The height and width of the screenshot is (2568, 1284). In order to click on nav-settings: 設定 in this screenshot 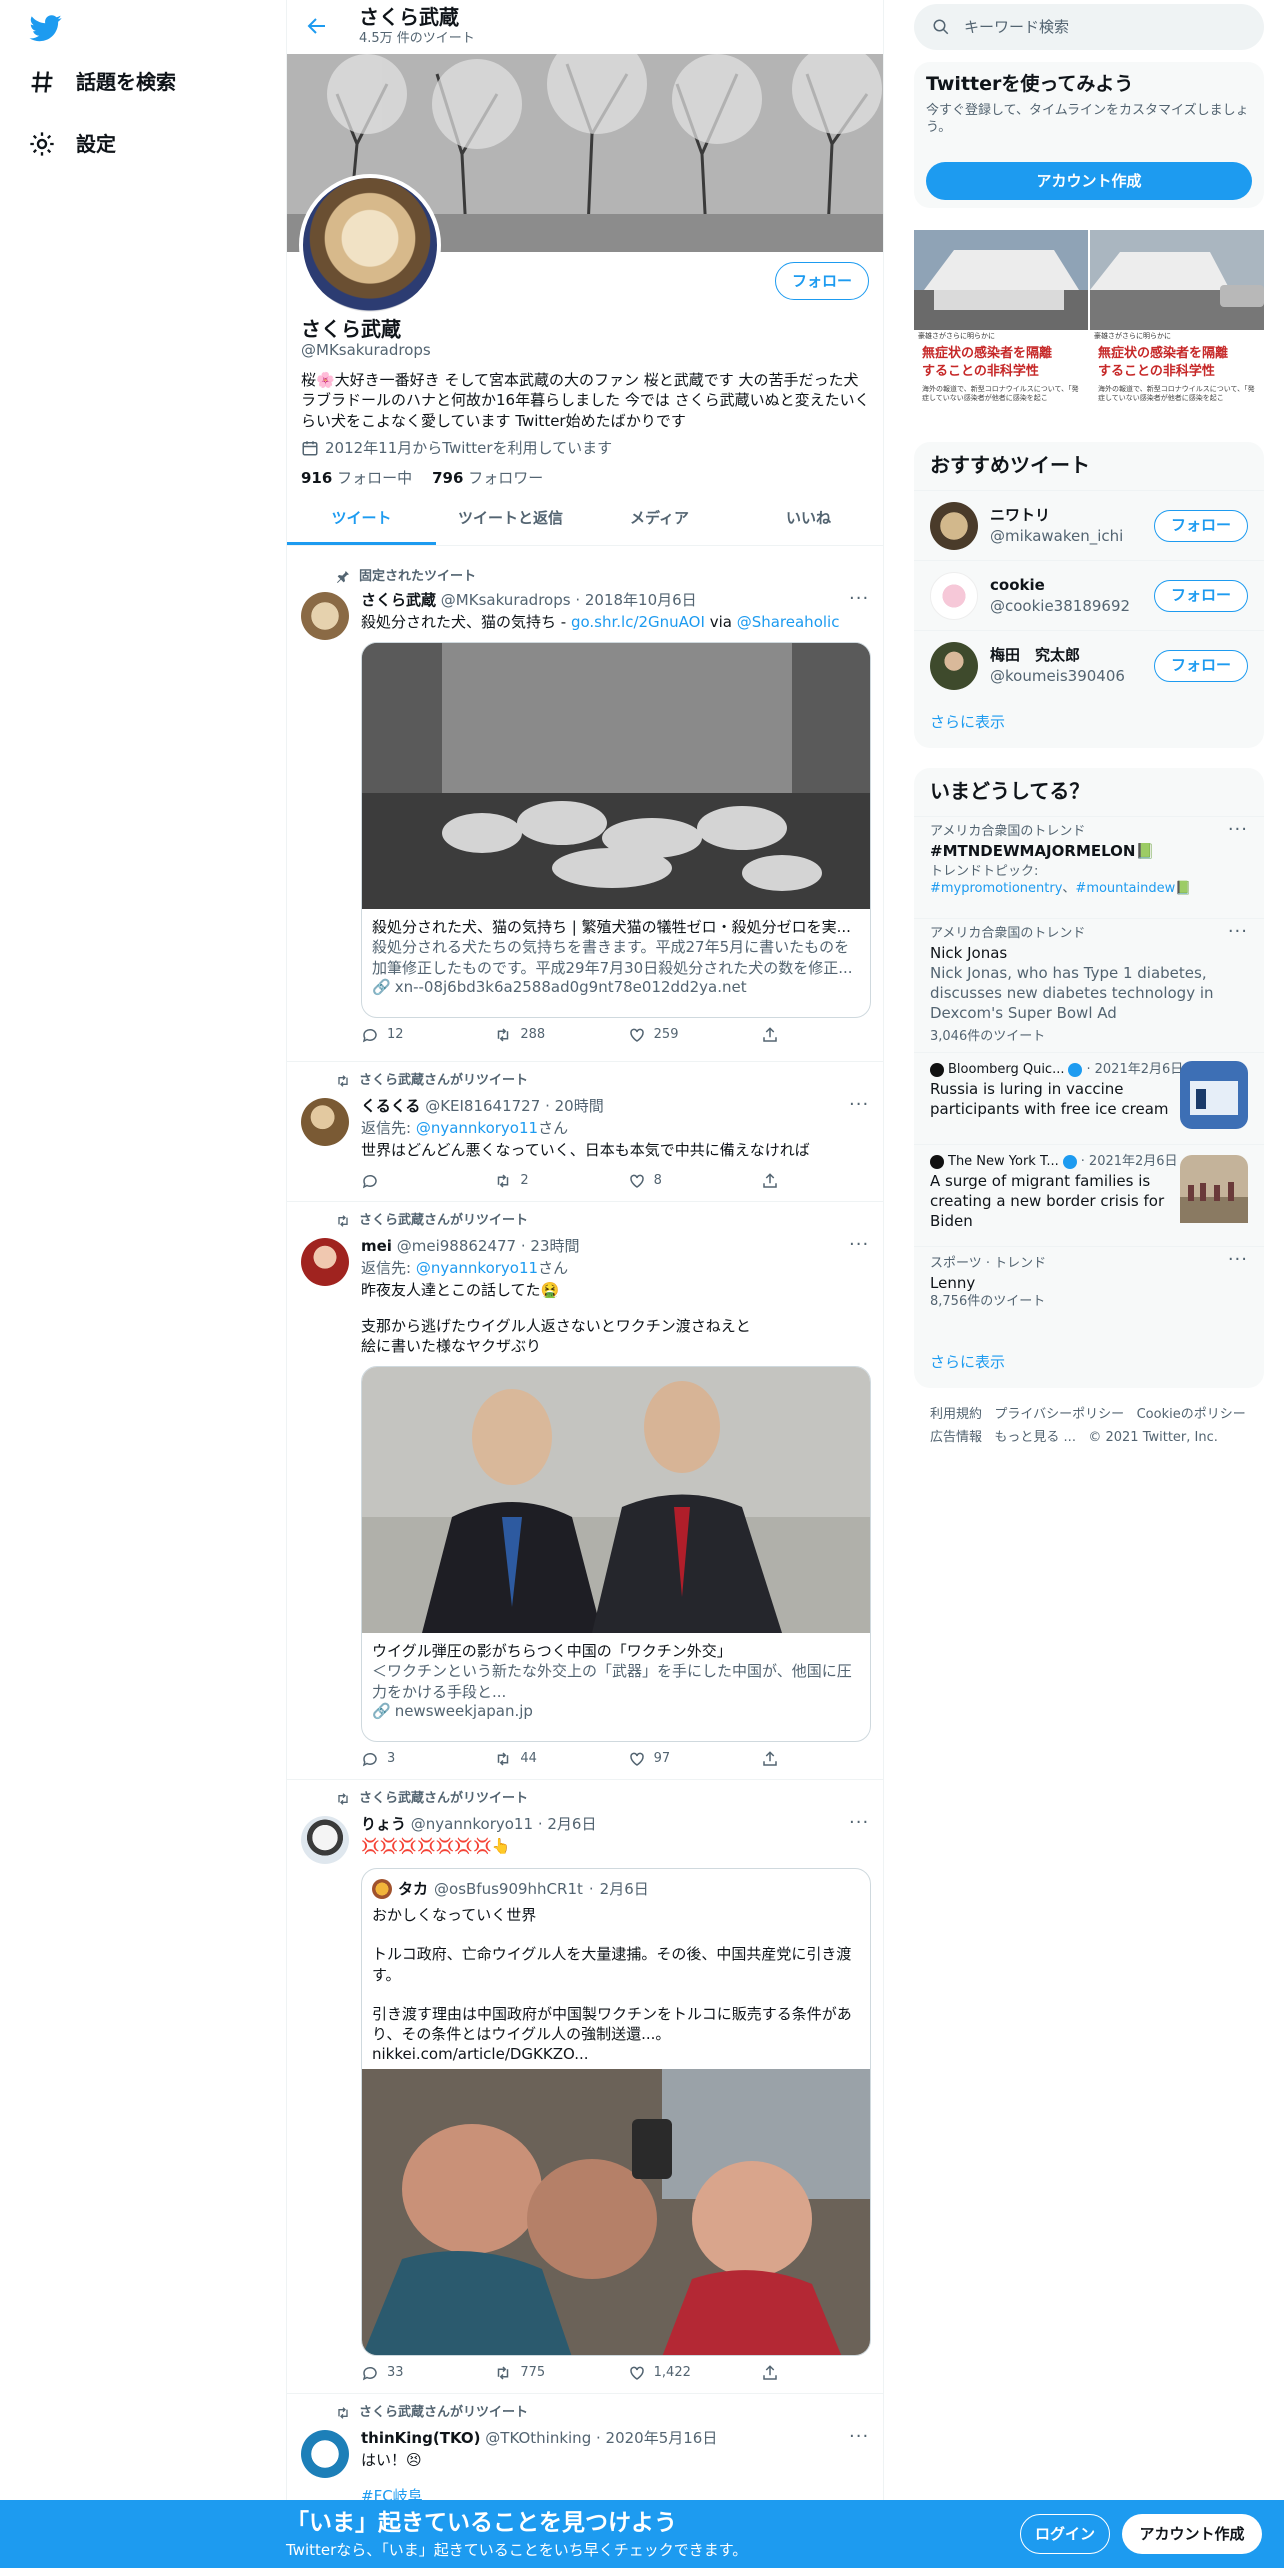, I will do `click(72, 144)`.